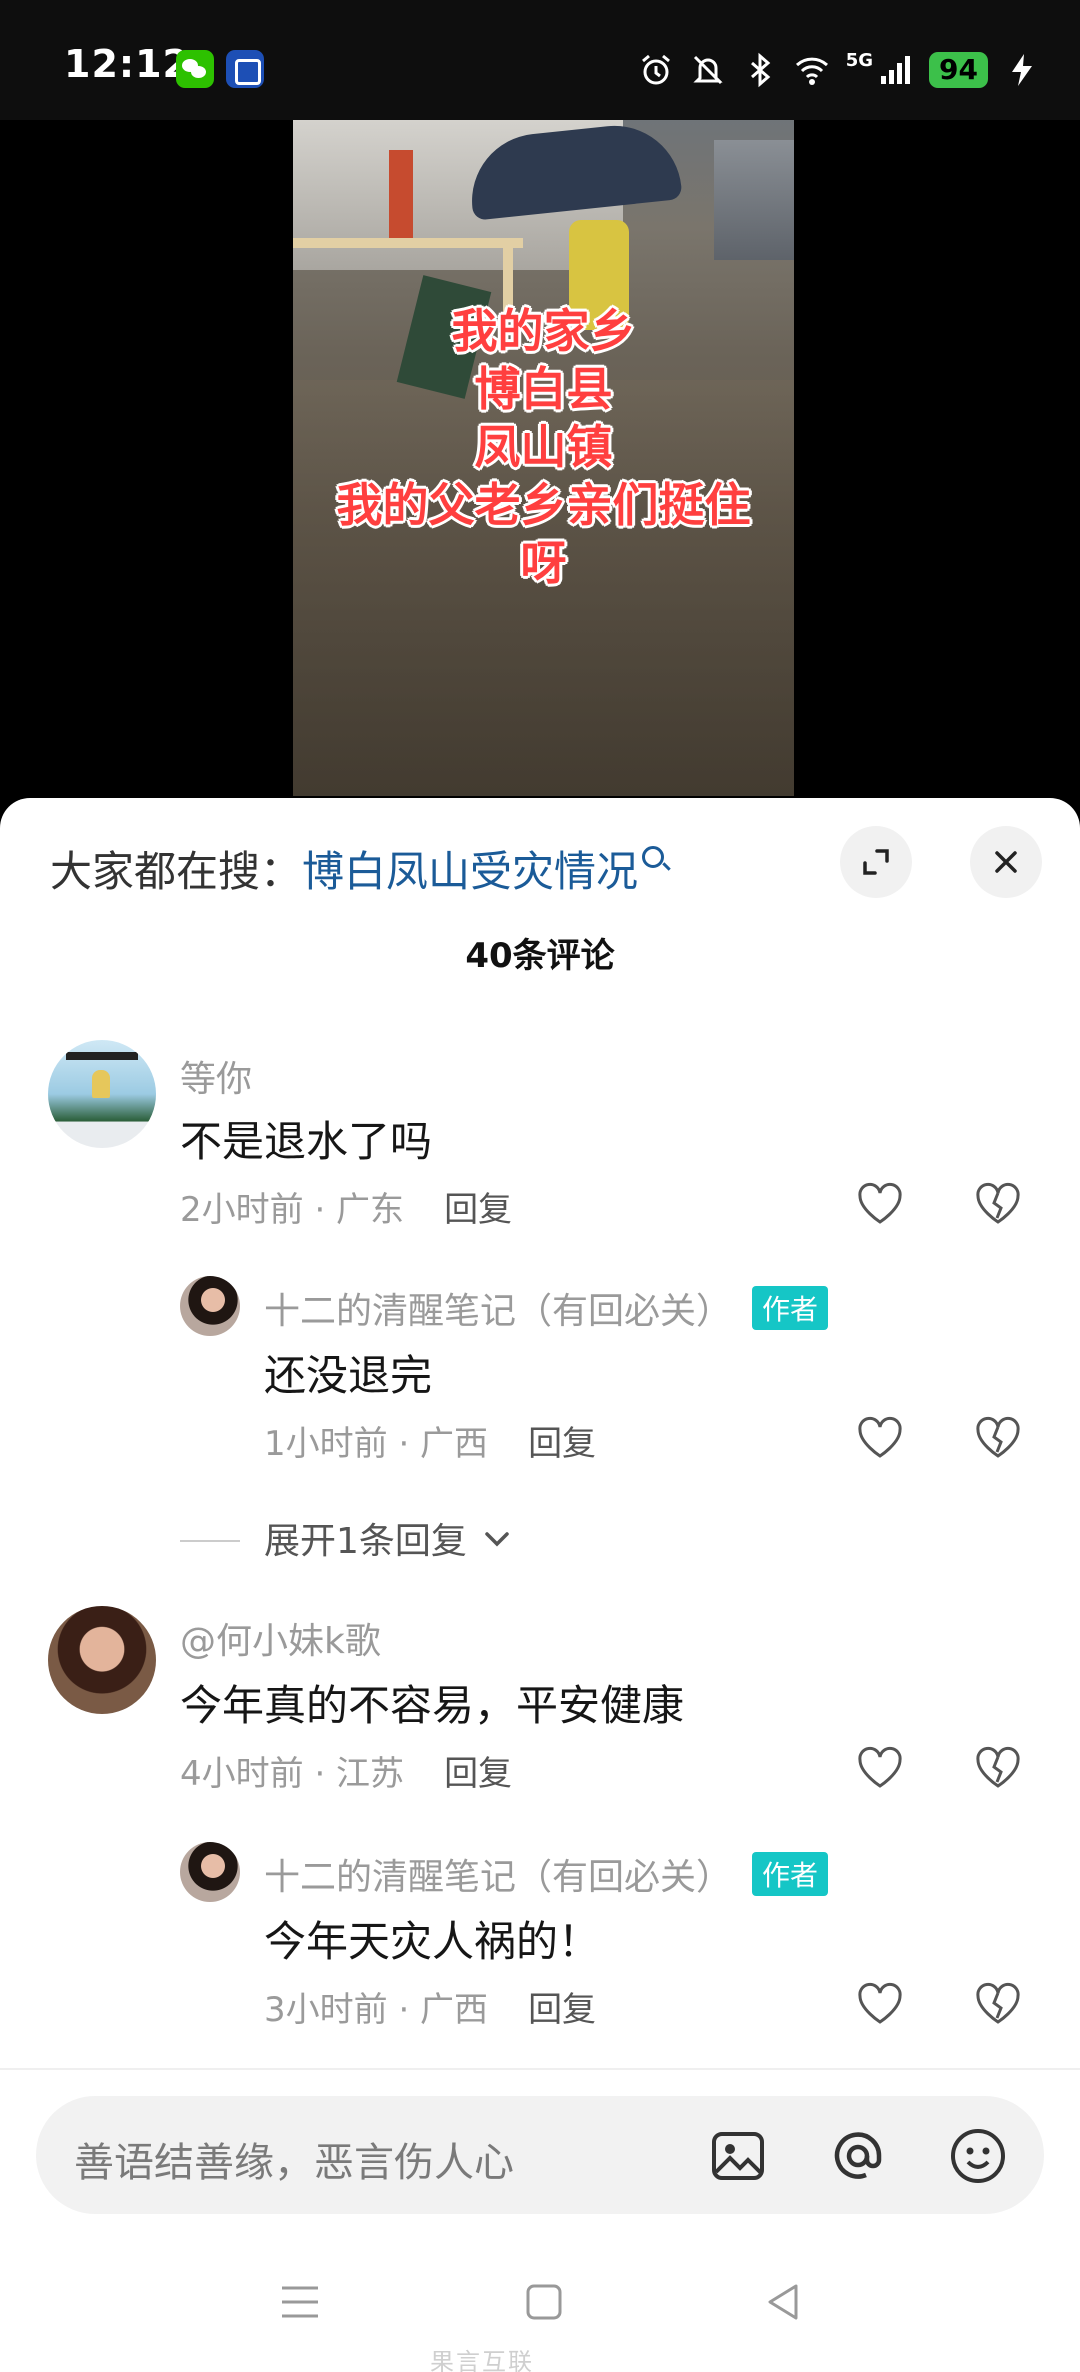 The image size is (1080, 2372). I want to click on expand-icon, so click(876, 862).